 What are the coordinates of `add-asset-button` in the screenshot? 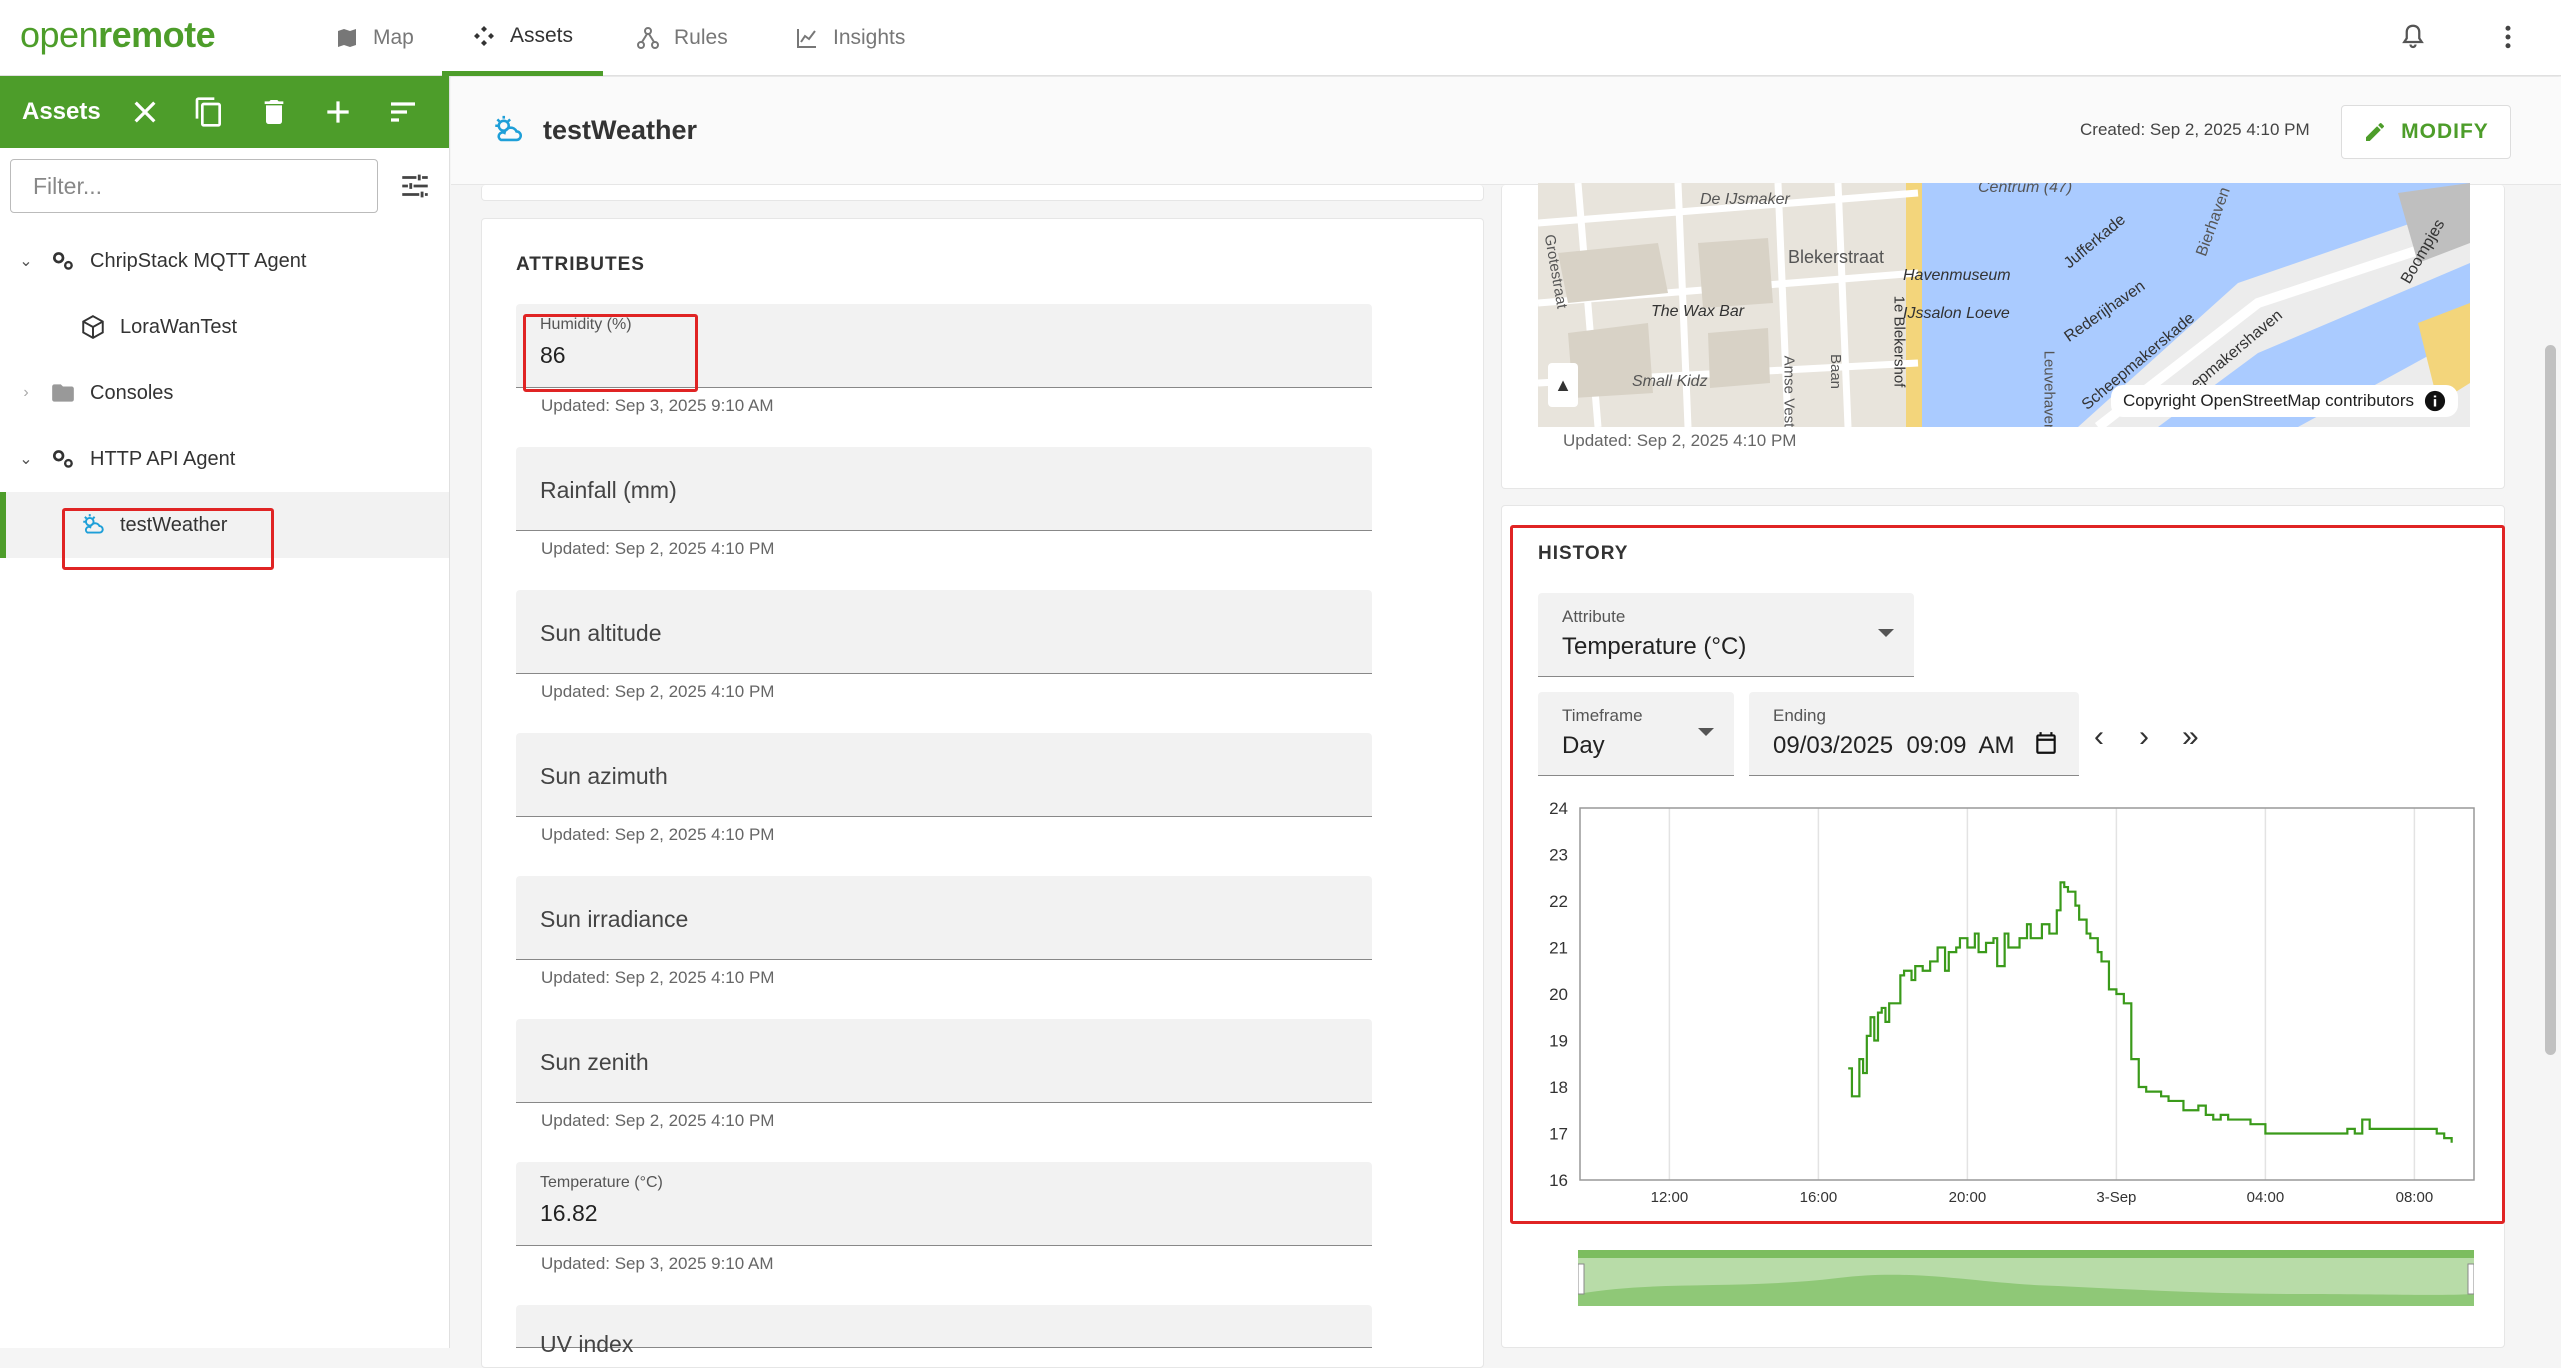 It's located at (338, 112).